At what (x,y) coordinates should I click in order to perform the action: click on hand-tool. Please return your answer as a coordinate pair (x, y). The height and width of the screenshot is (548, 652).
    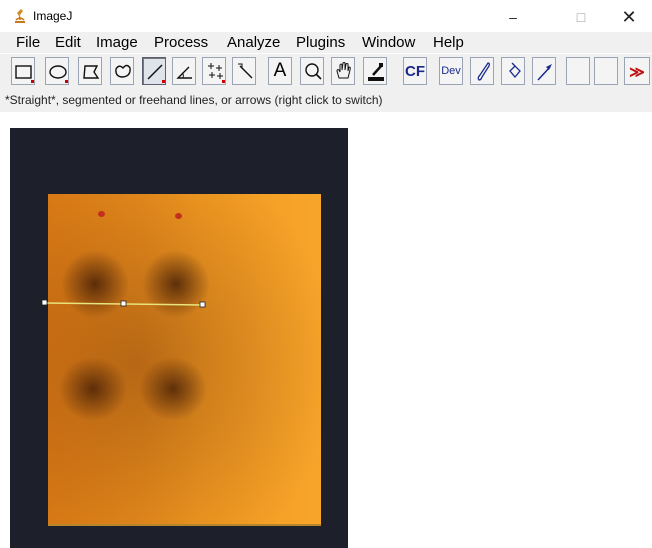
    Looking at the image, I should click on (343, 71).